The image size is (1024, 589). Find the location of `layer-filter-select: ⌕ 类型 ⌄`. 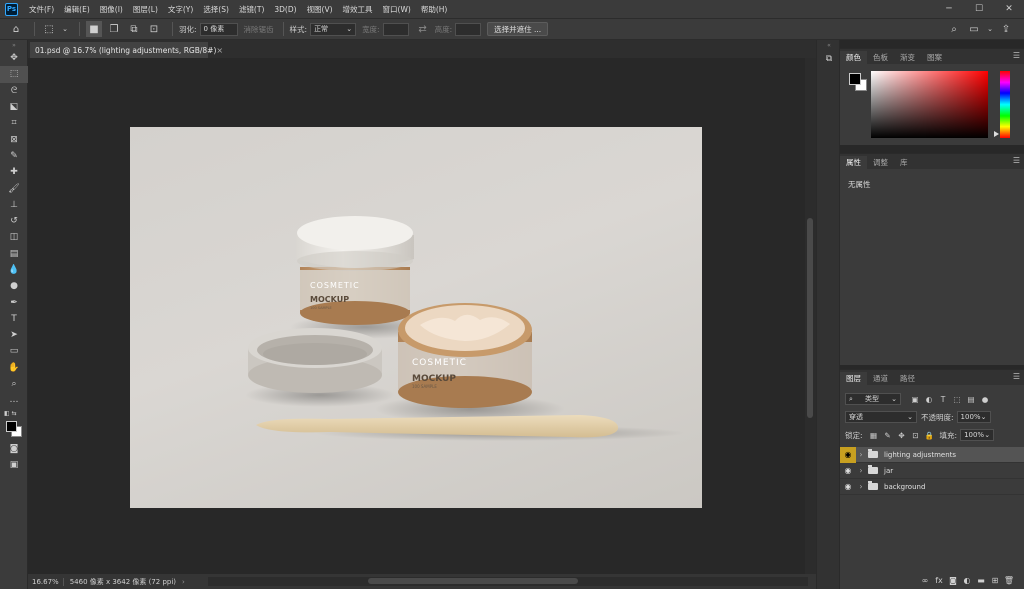

layer-filter-select: ⌕ 类型 ⌄ is located at coordinates (873, 399).